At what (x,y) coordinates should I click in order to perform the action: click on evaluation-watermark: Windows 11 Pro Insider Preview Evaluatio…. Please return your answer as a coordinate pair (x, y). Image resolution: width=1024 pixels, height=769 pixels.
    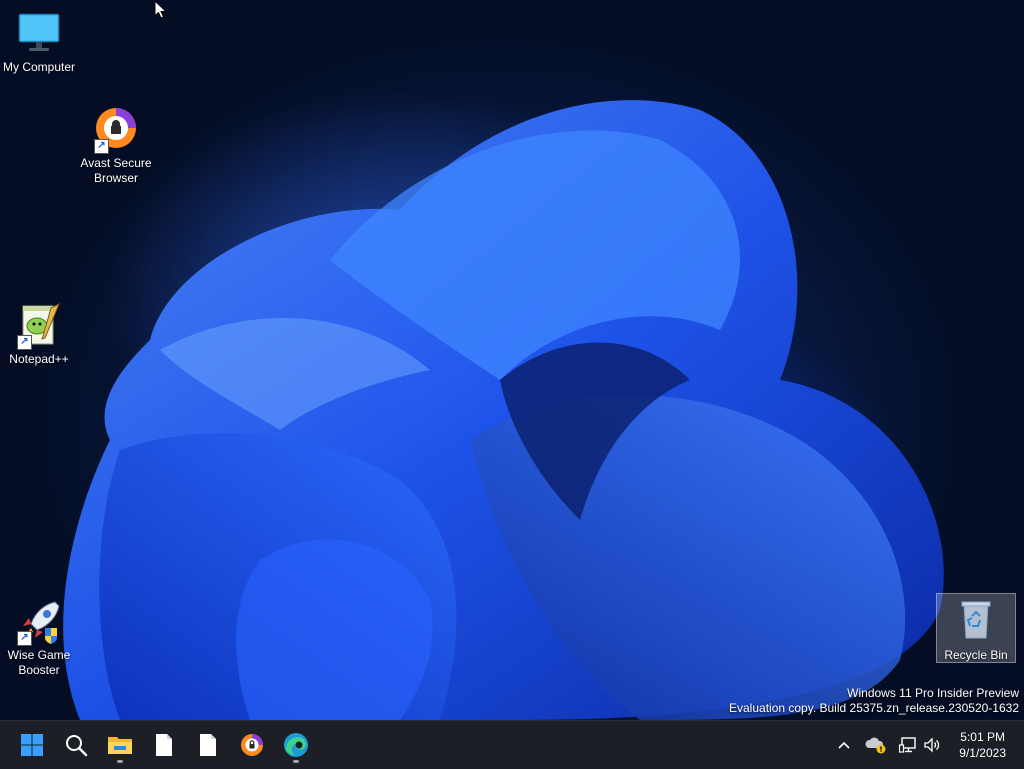
    Looking at the image, I should click on (874, 701).